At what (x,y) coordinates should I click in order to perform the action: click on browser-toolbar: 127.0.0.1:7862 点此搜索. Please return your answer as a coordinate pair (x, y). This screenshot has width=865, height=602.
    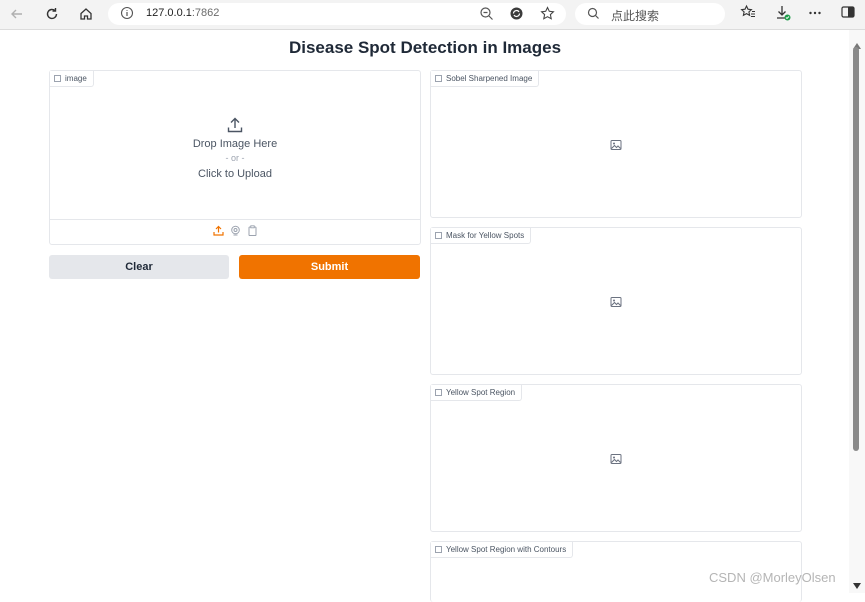
    Looking at the image, I should click on (432, 15).